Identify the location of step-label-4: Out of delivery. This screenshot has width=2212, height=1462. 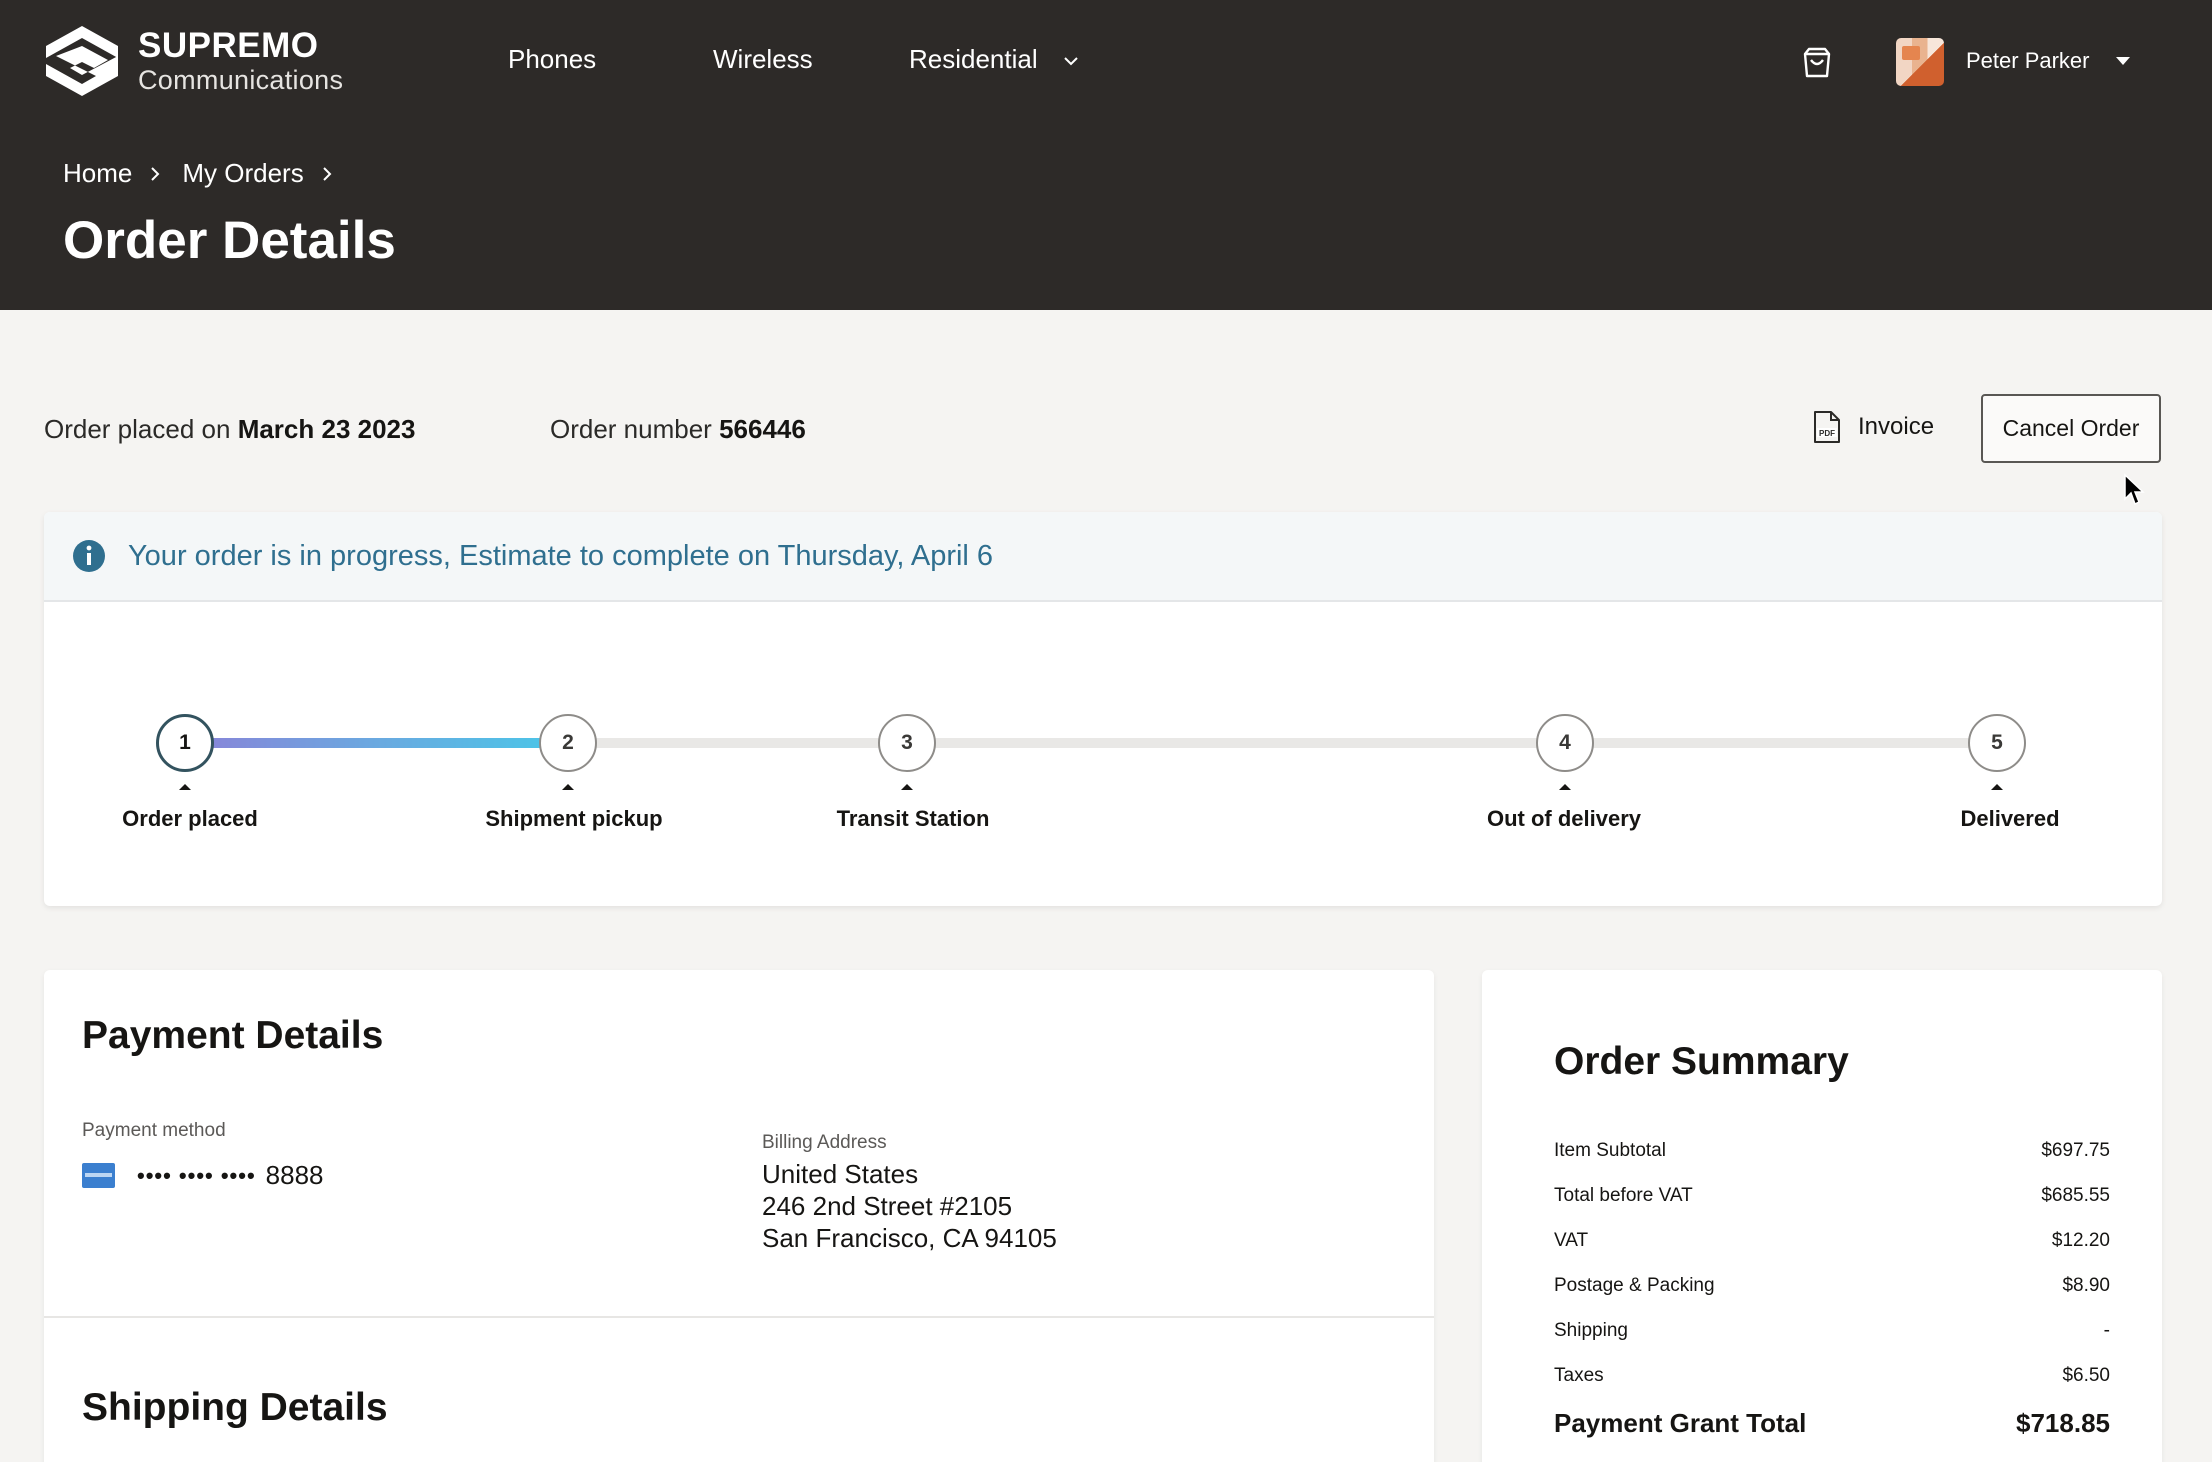
(1564, 818).